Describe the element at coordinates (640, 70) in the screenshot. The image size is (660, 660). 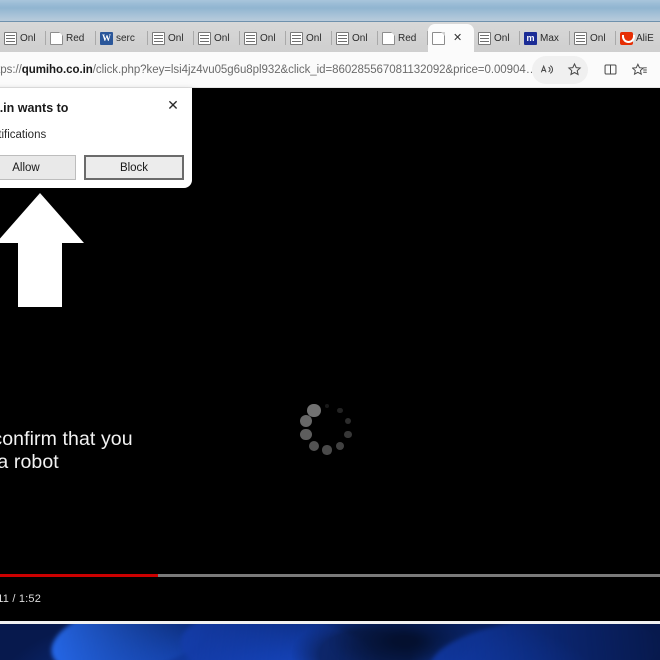
I see `collections-icon` at that location.